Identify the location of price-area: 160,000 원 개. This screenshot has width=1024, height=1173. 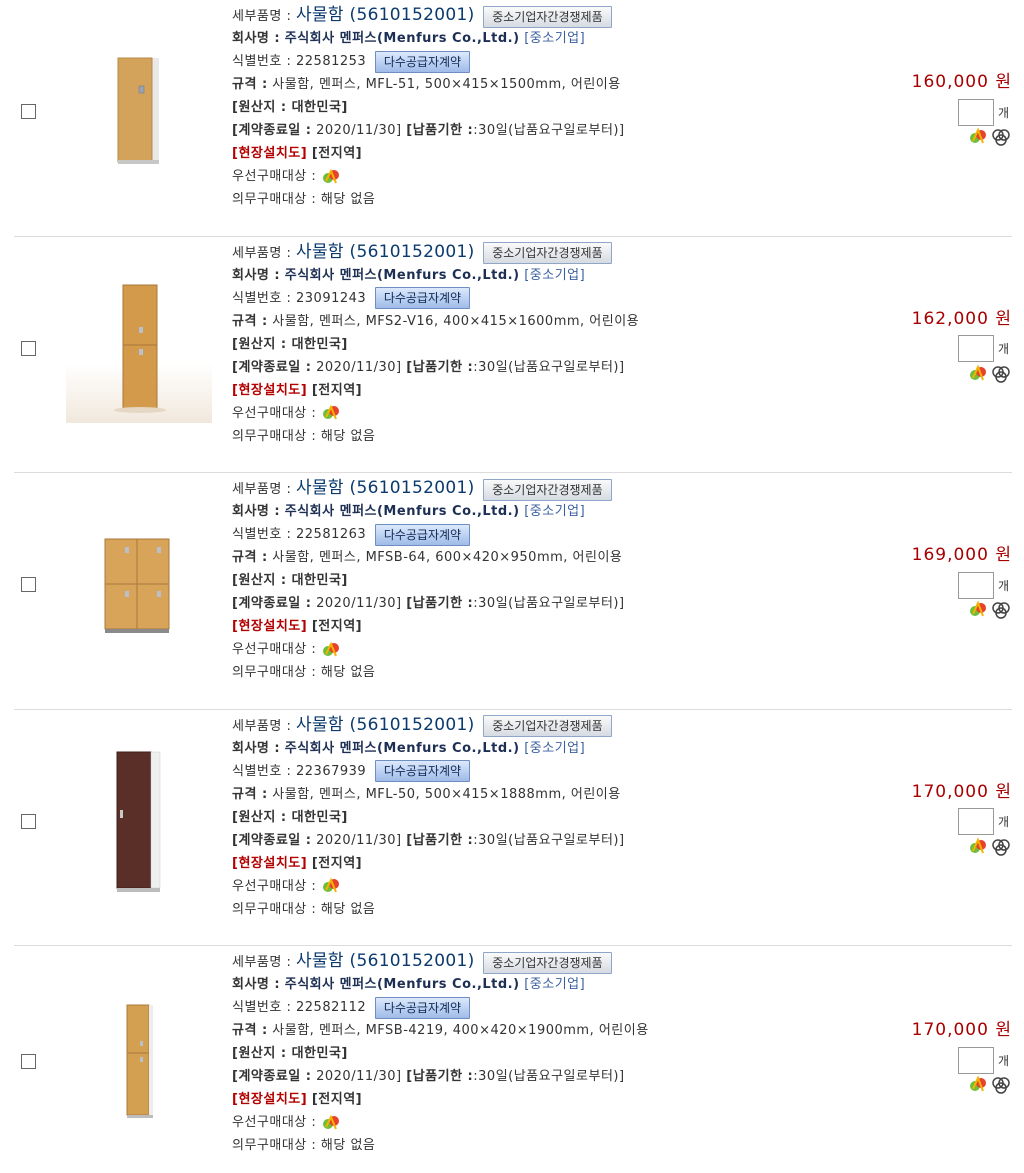
(932, 108).